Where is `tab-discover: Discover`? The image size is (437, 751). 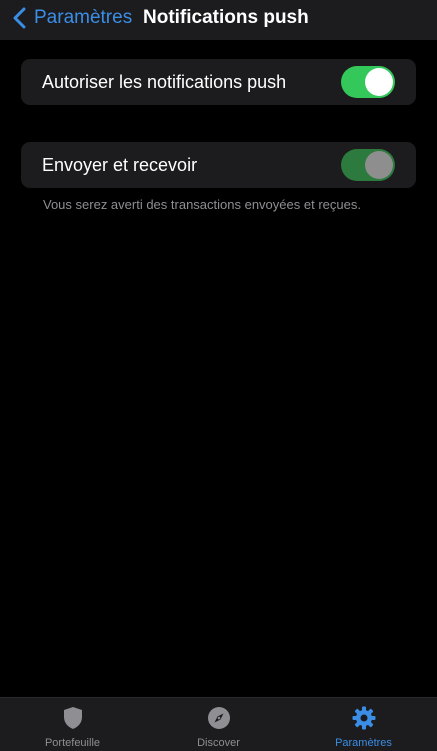 tab-discover: Discover is located at coordinates (218, 724).